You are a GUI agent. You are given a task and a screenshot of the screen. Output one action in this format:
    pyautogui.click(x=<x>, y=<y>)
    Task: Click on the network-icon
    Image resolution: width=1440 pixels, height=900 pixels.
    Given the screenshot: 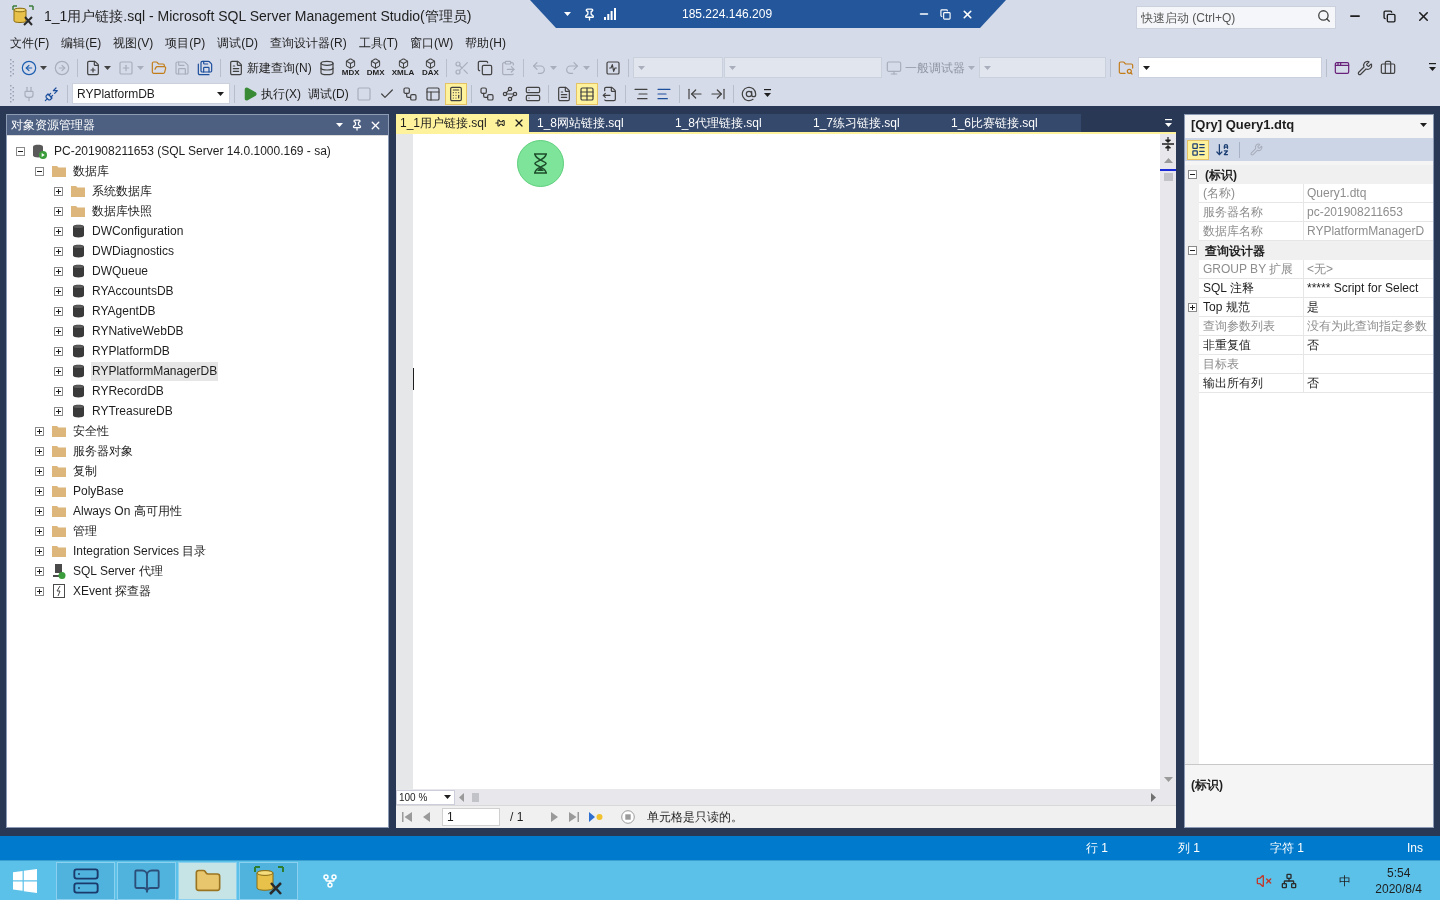 What is the action you would take?
    pyautogui.click(x=1289, y=880)
    